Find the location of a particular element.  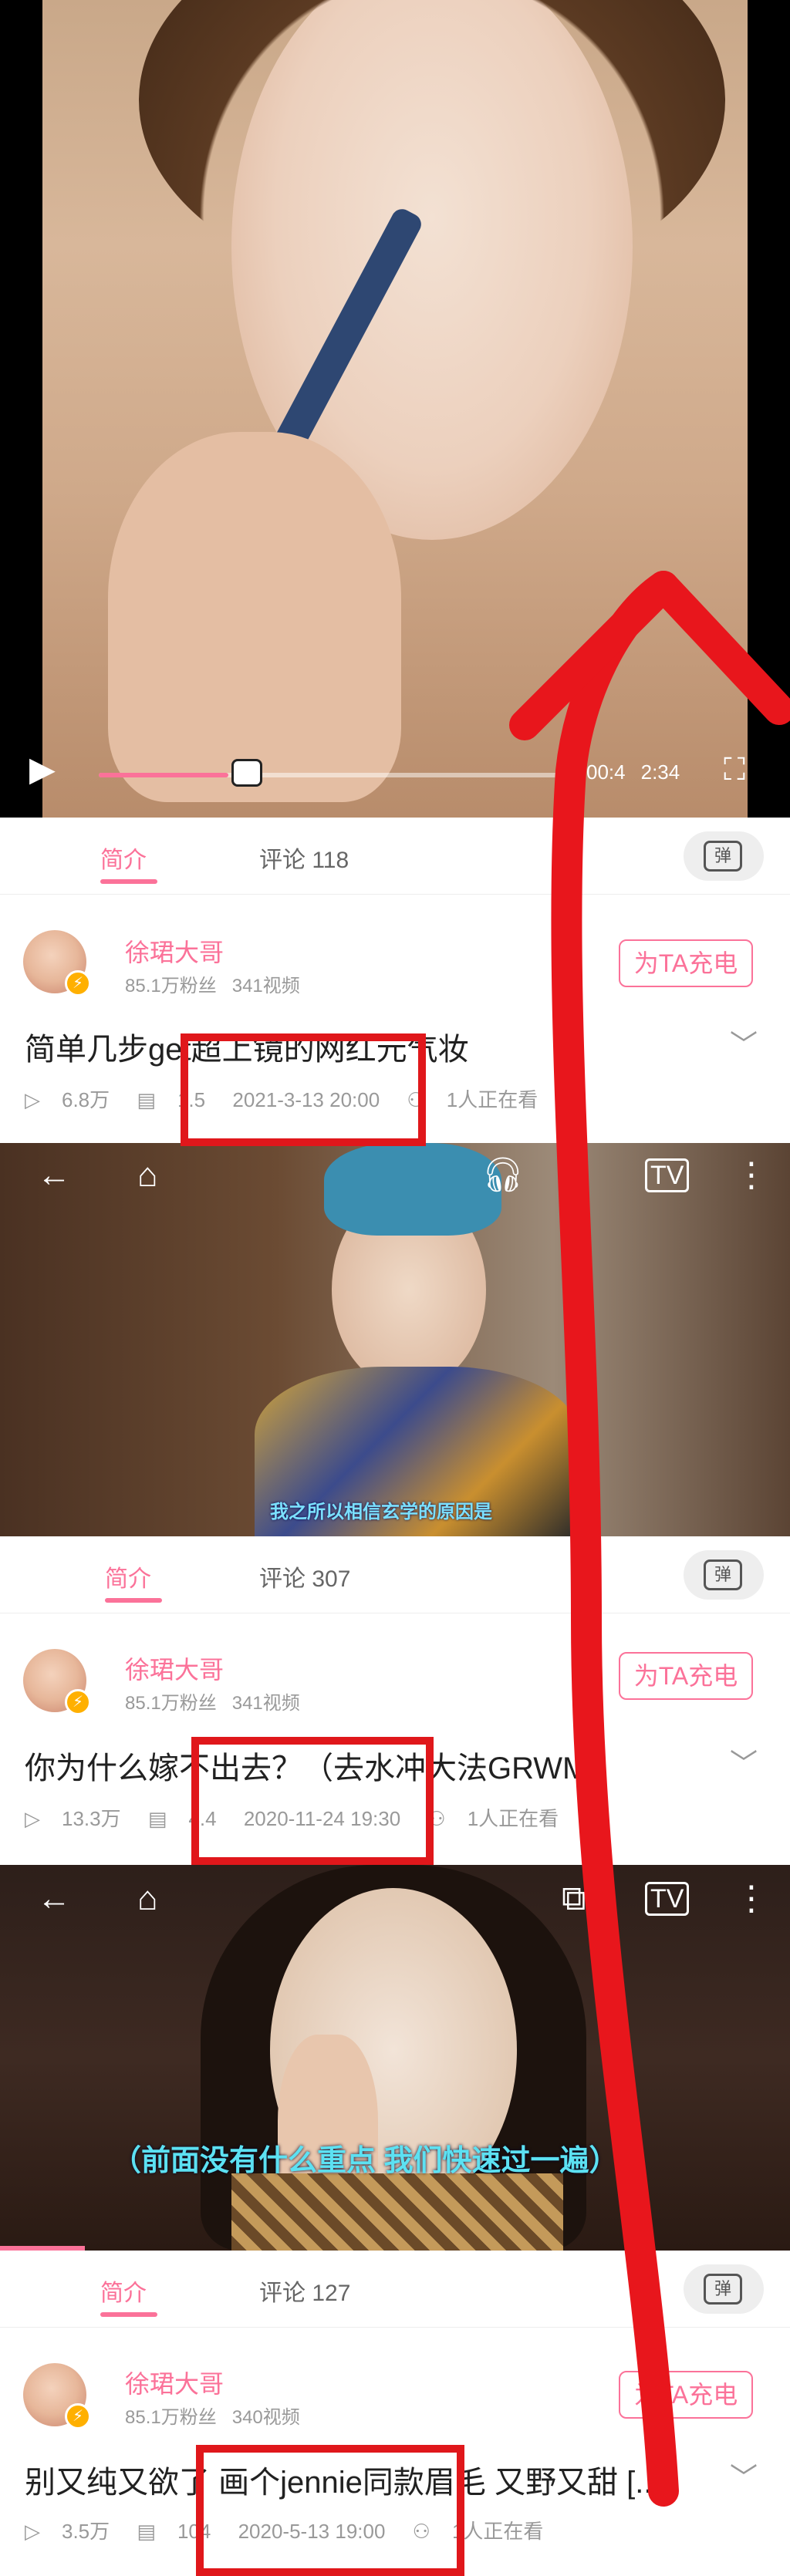

letterbox-left is located at coordinates (21, 409).